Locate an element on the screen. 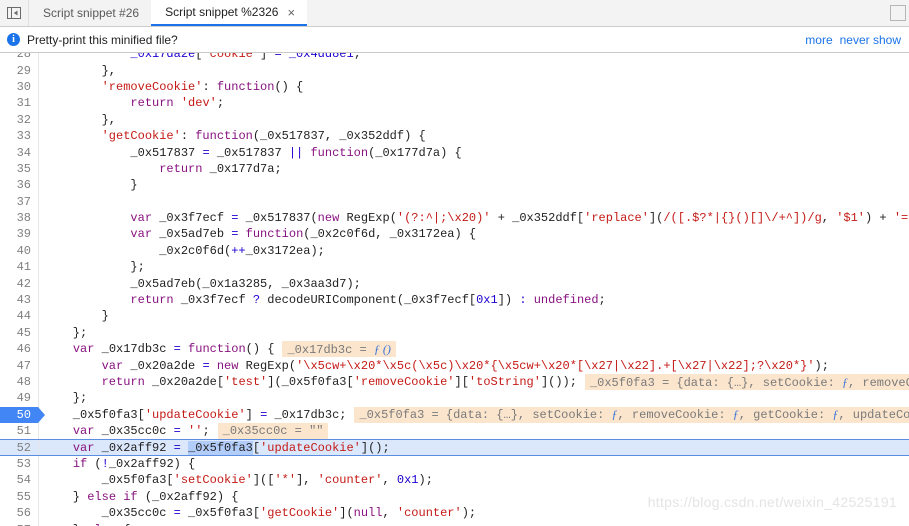 Image resolution: width=909 pixels, height=526 pixels. never-show-link: never show is located at coordinates (870, 40).